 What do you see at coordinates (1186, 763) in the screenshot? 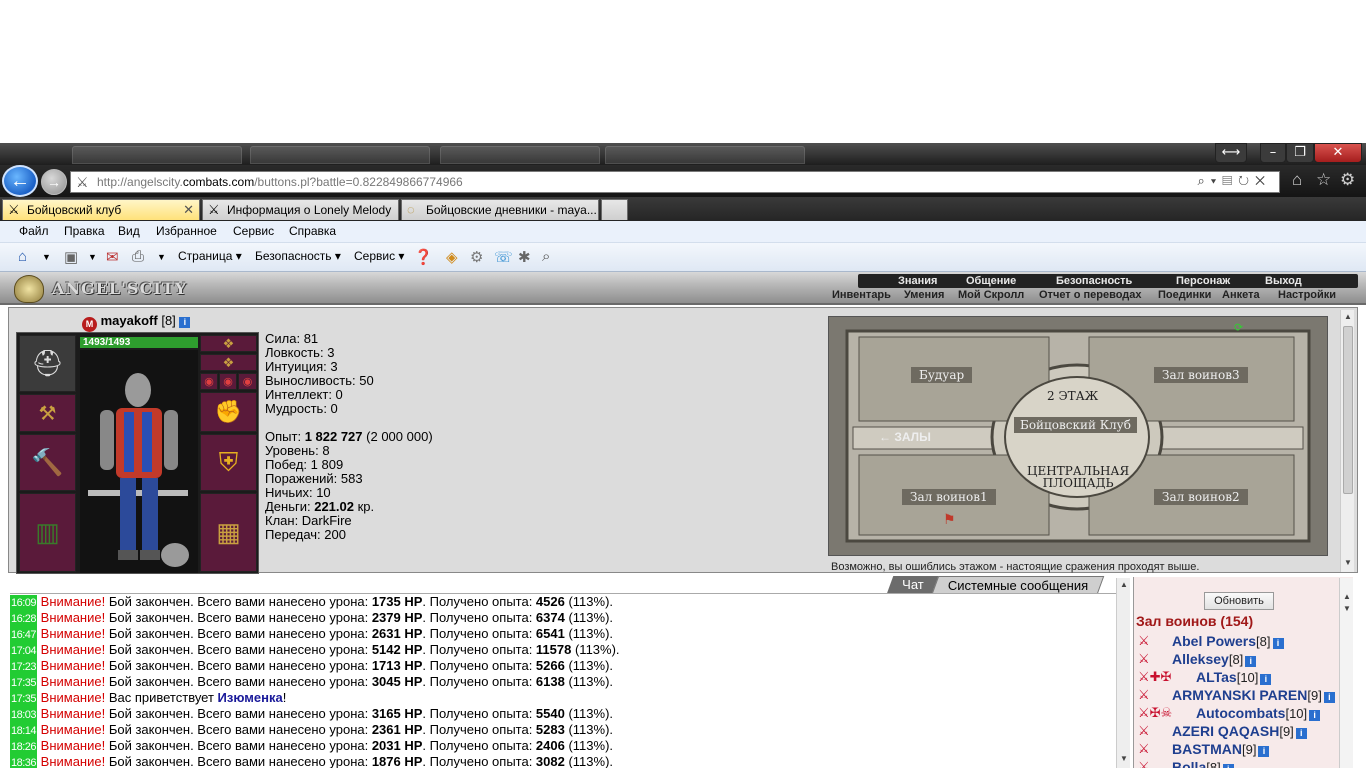
I see `user-row: ⚔ Bolla[8]i` at bounding box center [1186, 763].